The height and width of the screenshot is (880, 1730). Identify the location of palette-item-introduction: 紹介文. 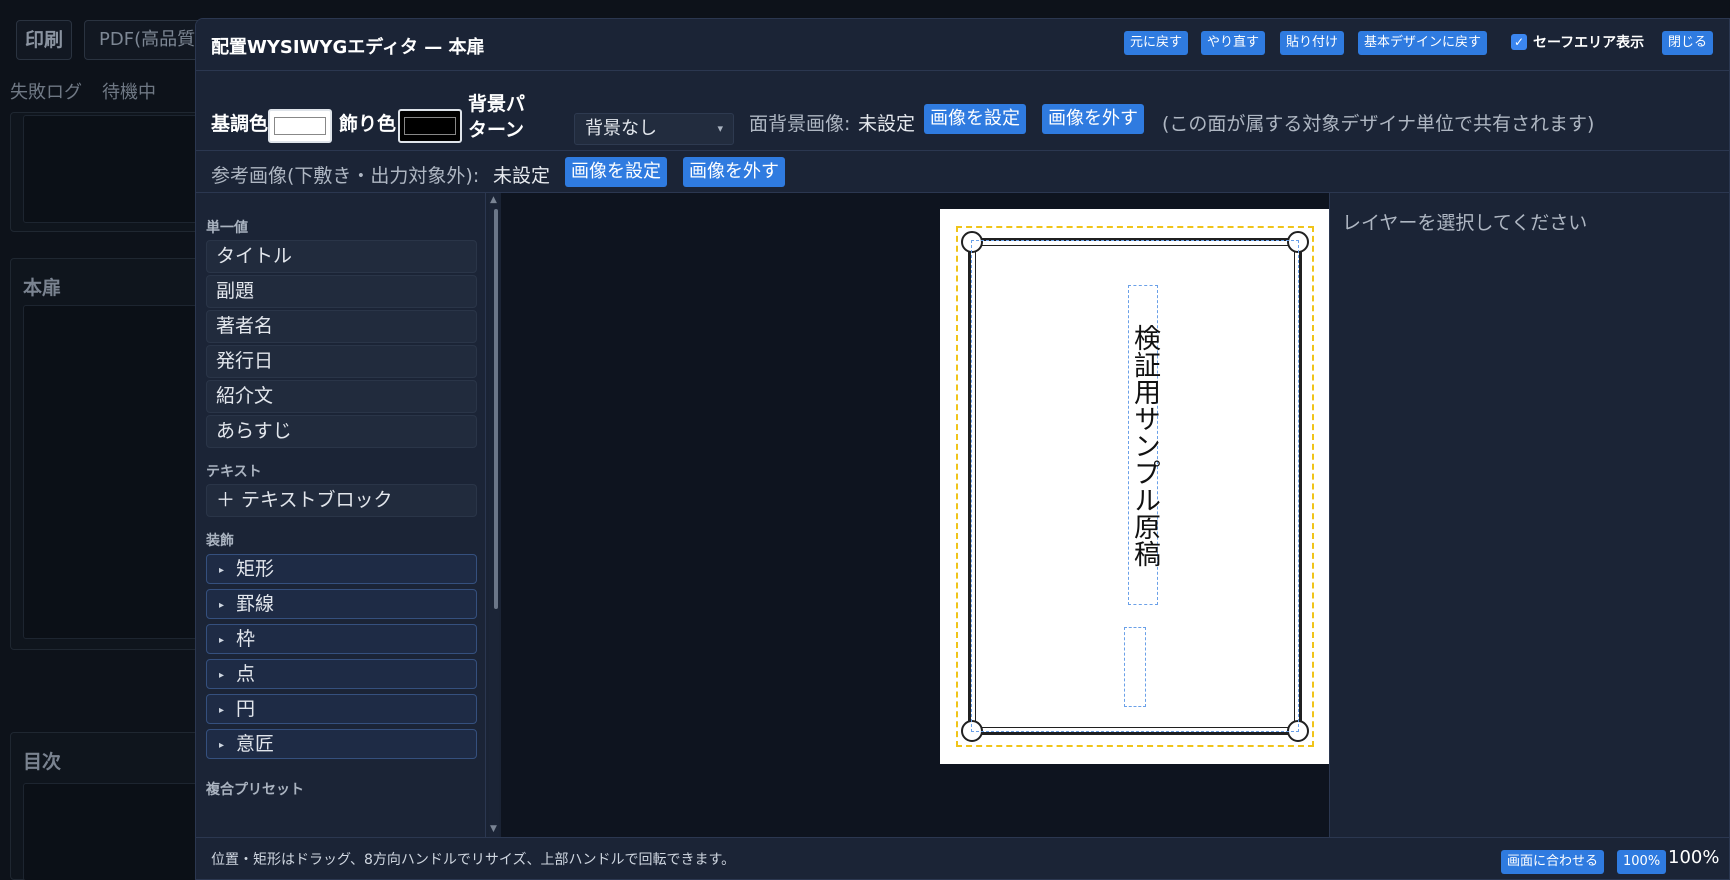
(341, 396).